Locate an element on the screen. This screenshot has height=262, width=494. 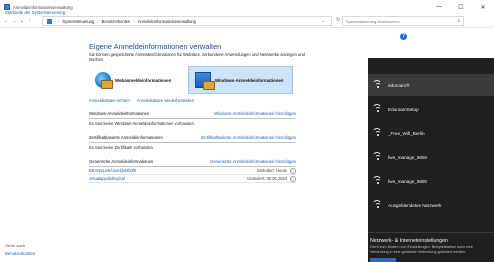
credential-modified: Geändert: 30.06.2023 ⌄ is located at coordinates (271, 178).